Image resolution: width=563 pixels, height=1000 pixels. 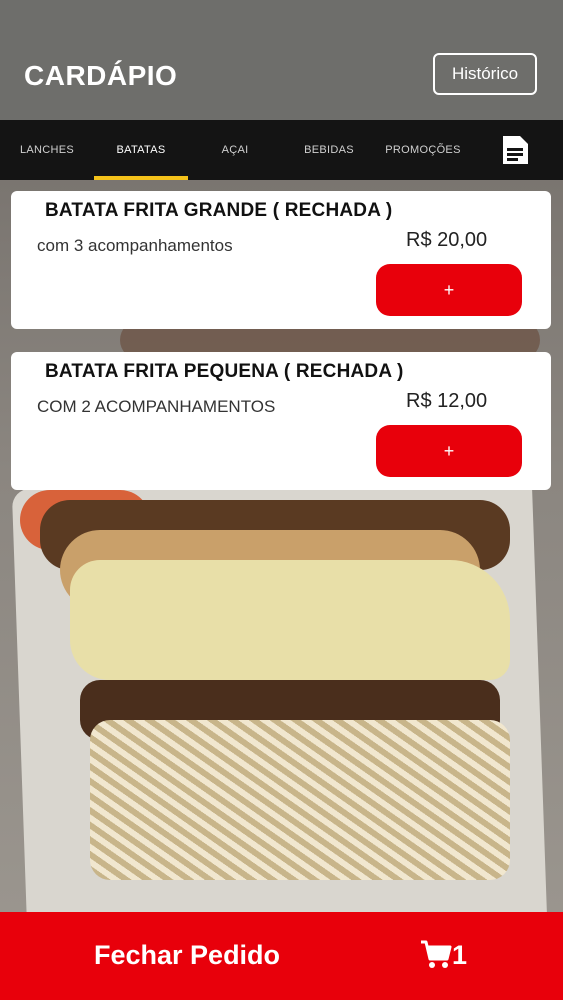 What do you see at coordinates (329, 150) in the screenshot?
I see `tab-bebidas: BEBIDAS` at bounding box center [329, 150].